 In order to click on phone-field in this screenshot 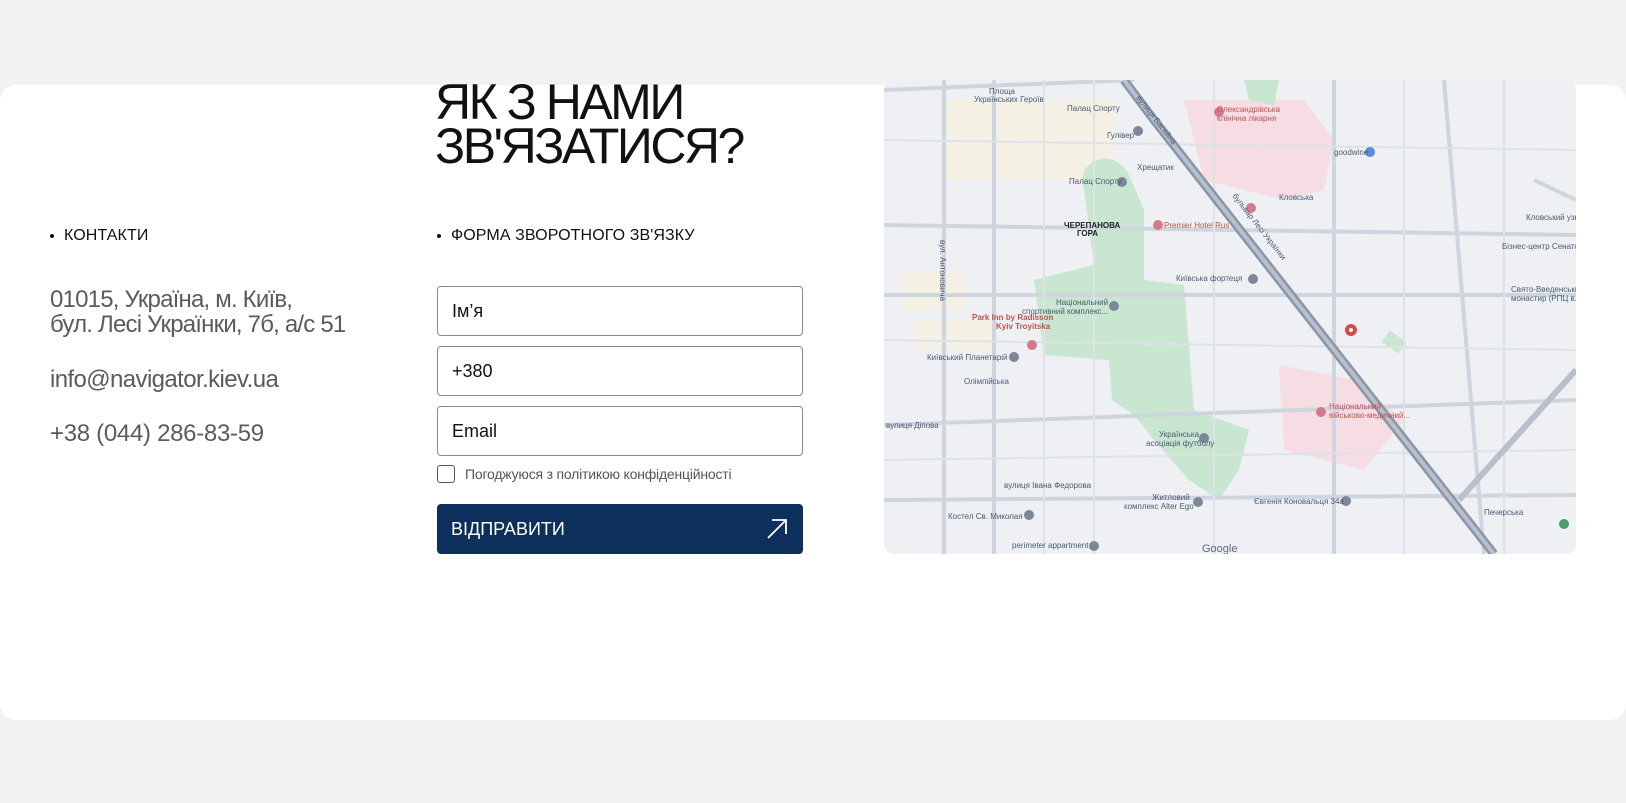, I will do `click(620, 371)`.